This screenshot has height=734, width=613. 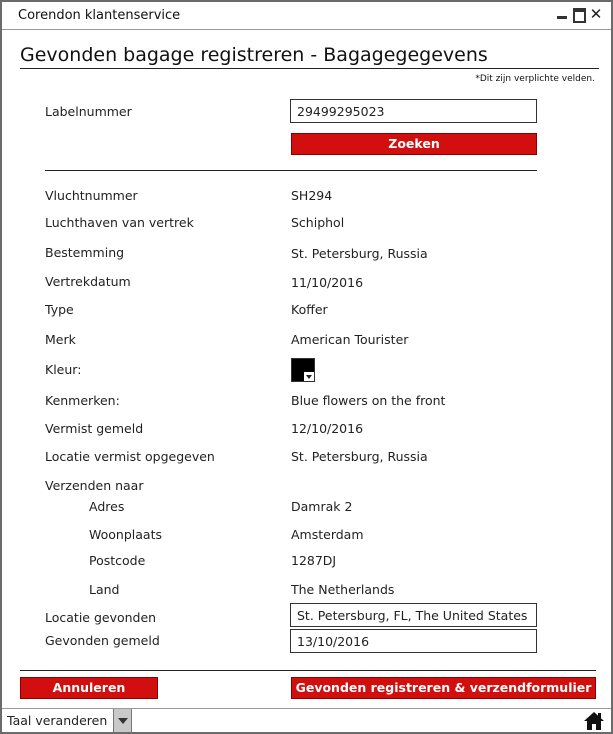 I want to click on minimize-icon, so click(x=562, y=14).